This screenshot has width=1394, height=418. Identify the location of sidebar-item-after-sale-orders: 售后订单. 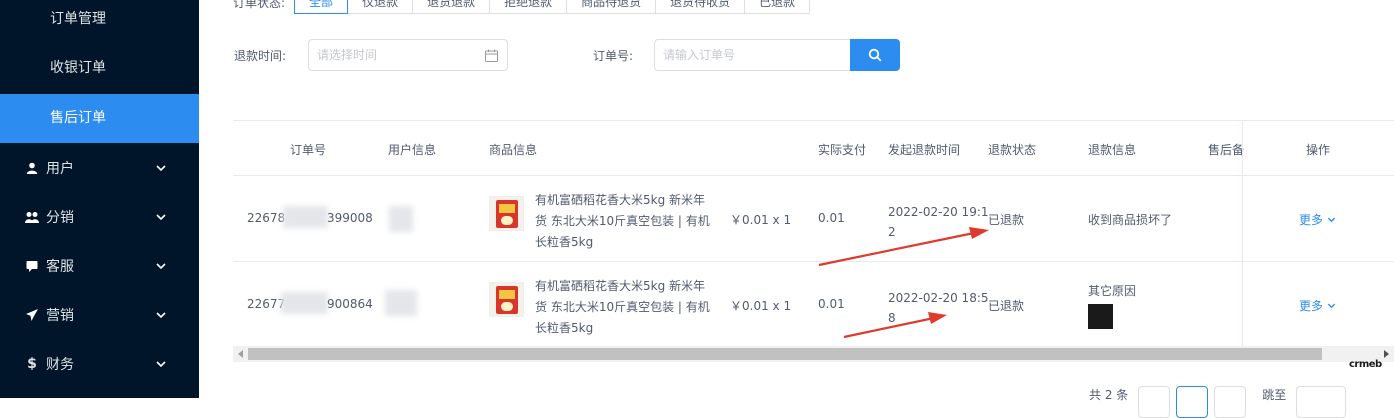
(99, 118).